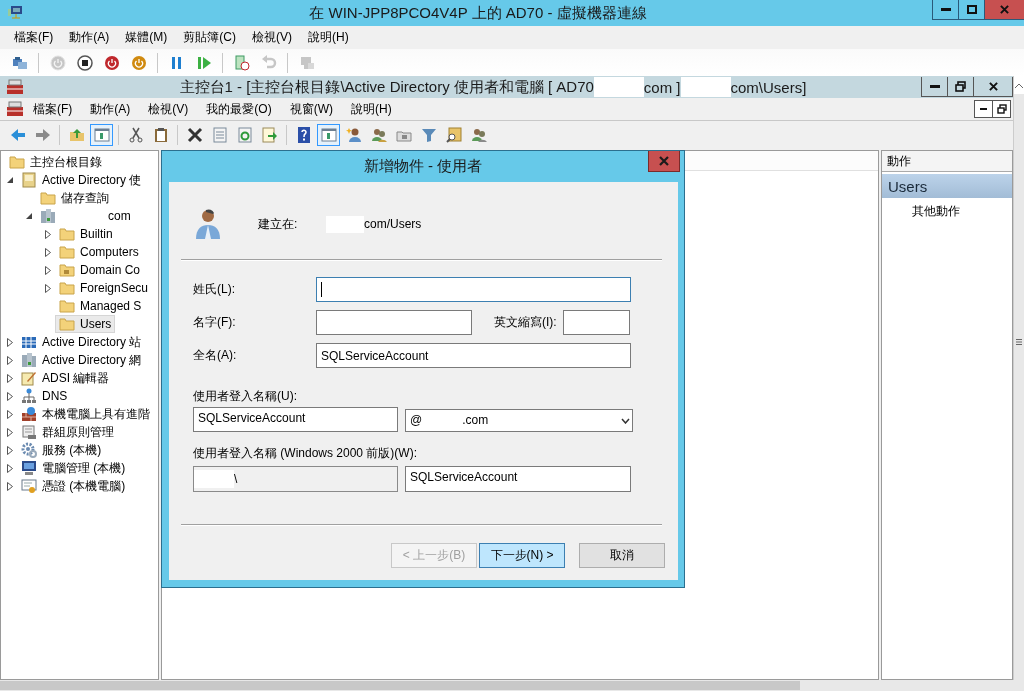 This screenshot has height=691, width=1024. What do you see at coordinates (921, 209) in the screenshot?
I see `action-link: 其他動作` at bounding box center [921, 209].